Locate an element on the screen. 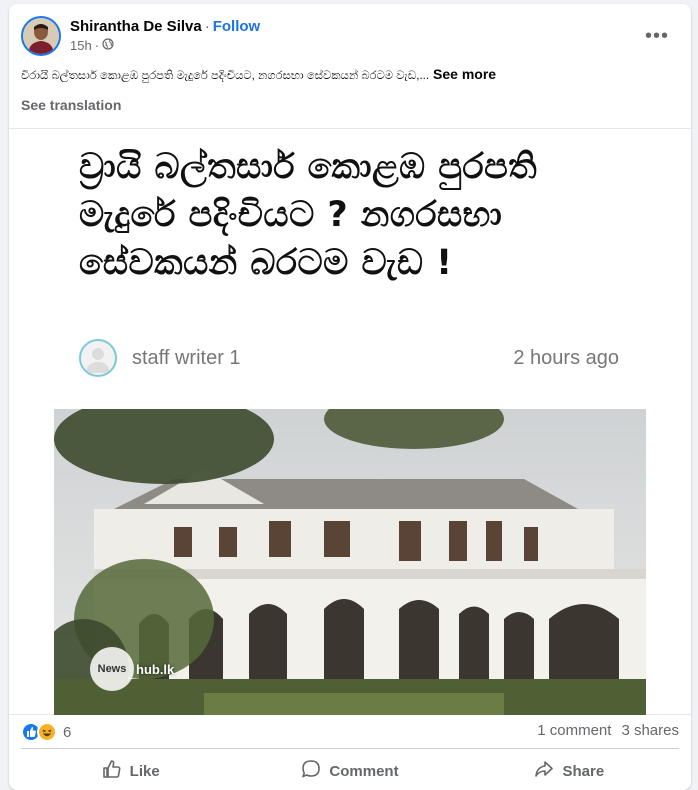  comment-label: Comment is located at coordinates (364, 771).